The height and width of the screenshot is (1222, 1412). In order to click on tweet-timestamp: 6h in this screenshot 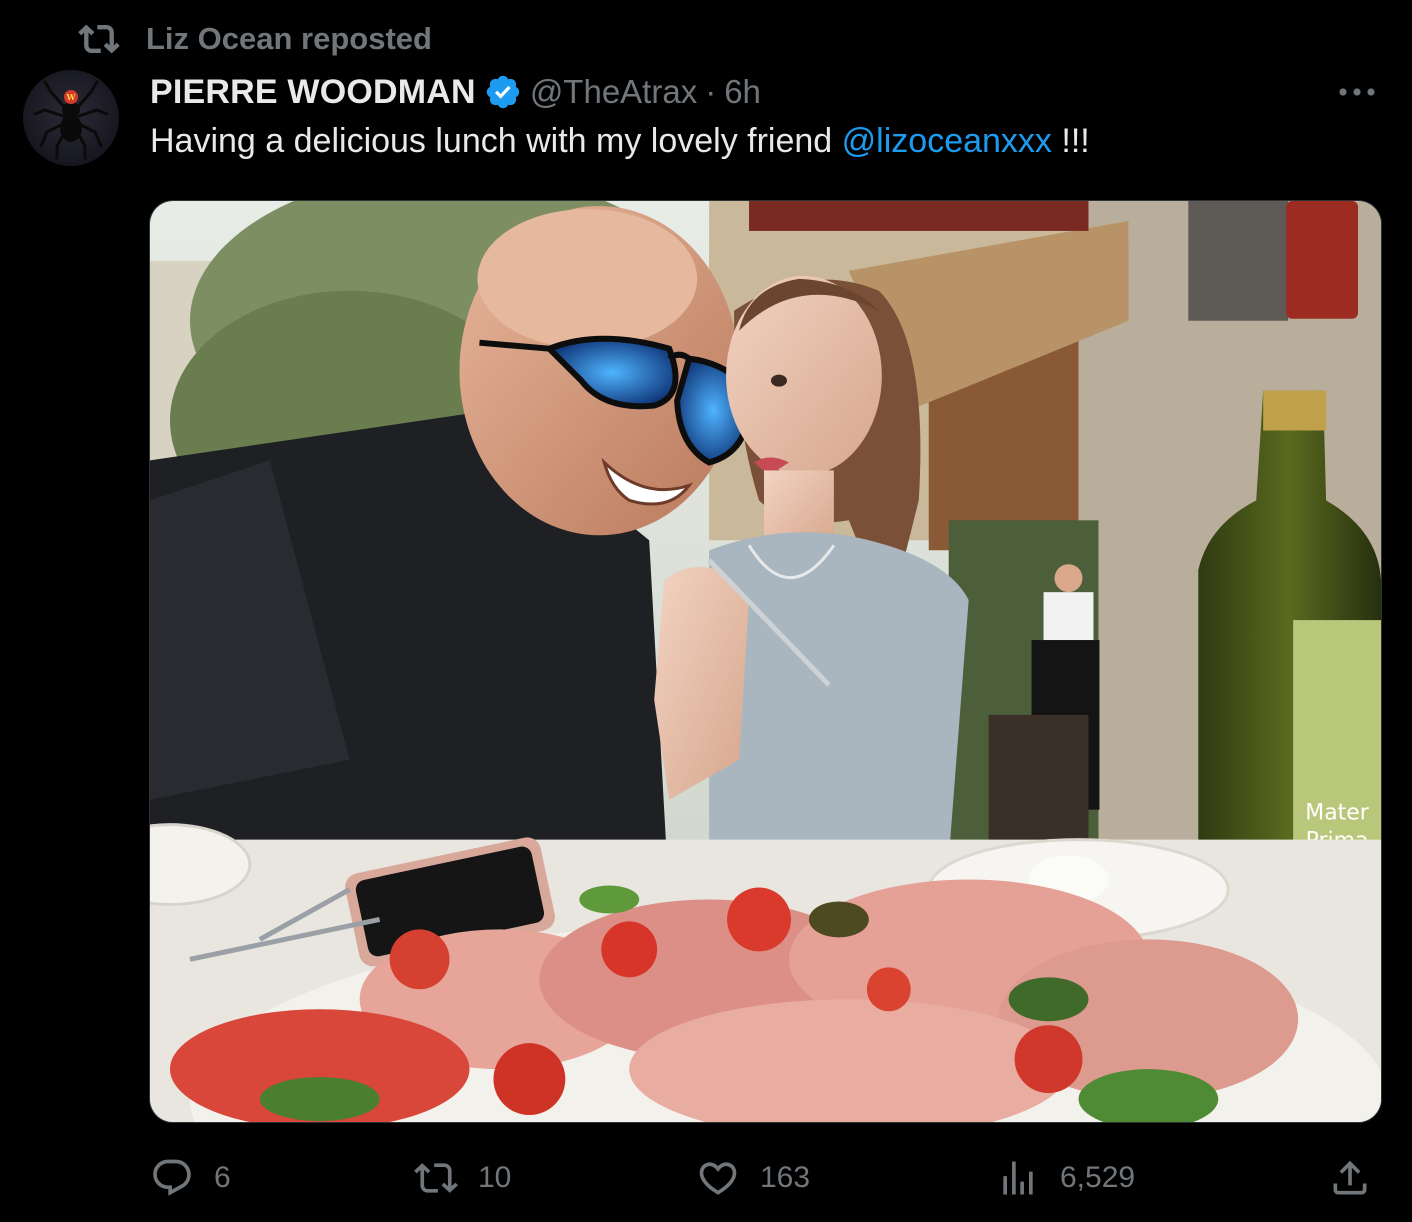, I will do `click(742, 92)`.